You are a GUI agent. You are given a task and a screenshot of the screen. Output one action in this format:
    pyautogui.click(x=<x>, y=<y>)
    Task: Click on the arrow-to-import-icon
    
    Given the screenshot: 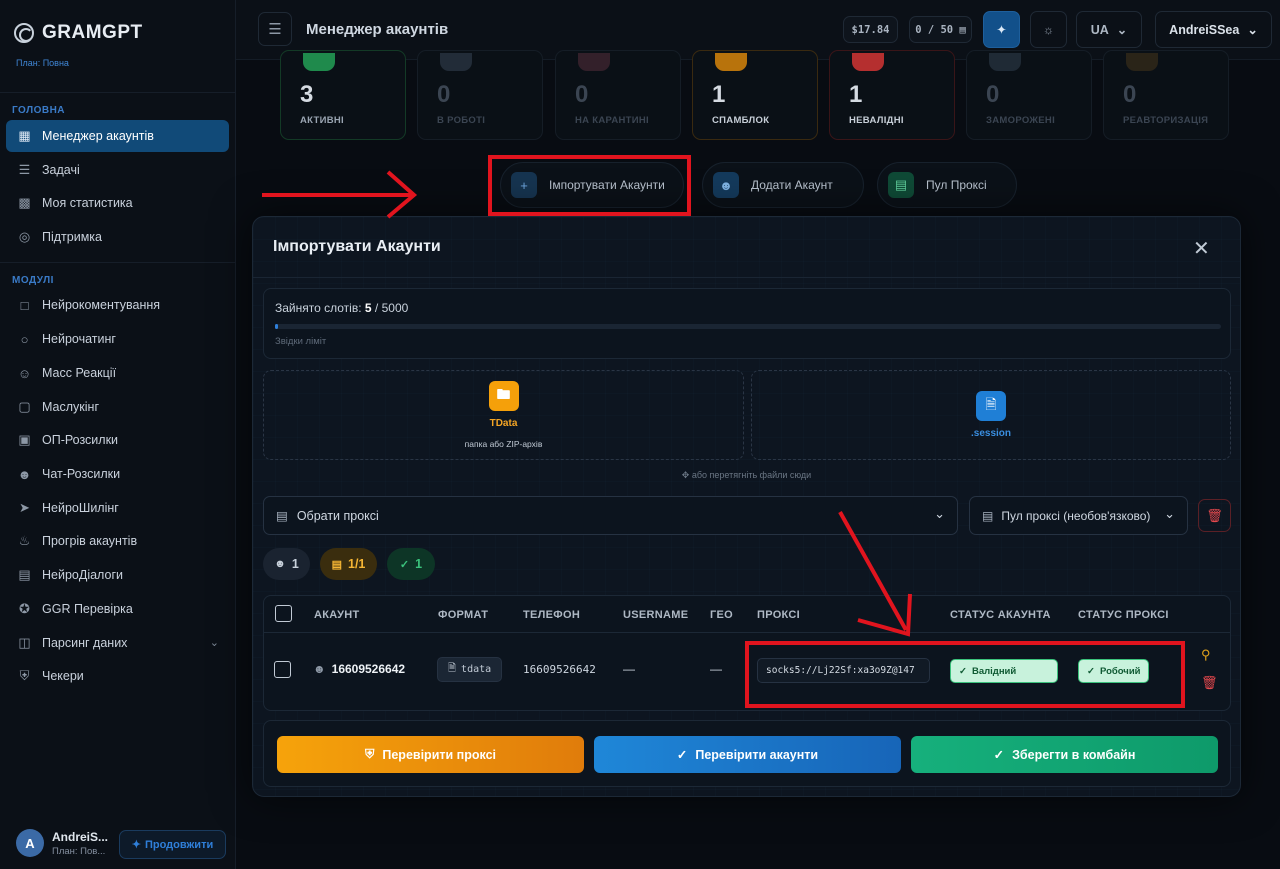 What is the action you would take?
    pyautogui.click(x=340, y=194)
    